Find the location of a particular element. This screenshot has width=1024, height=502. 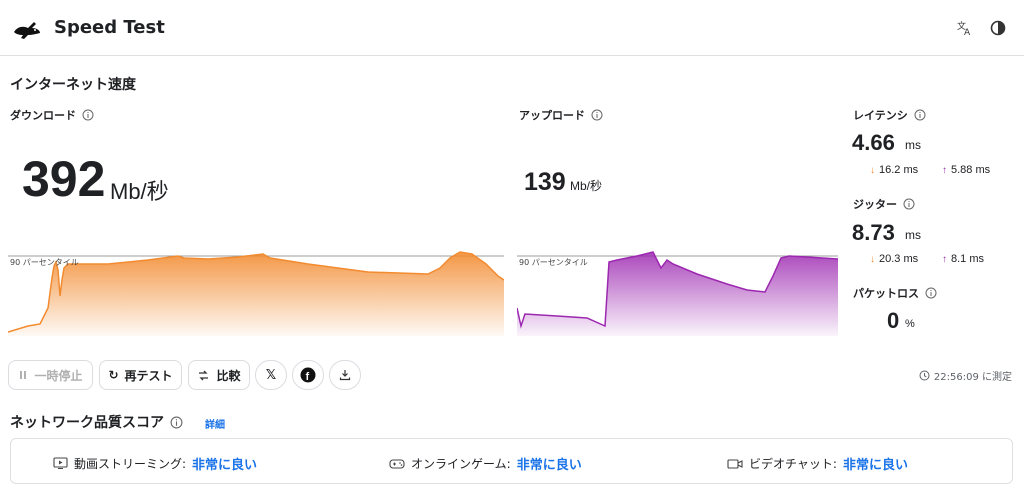

app-header: Speed Test 文 A is located at coordinates (512, 28).